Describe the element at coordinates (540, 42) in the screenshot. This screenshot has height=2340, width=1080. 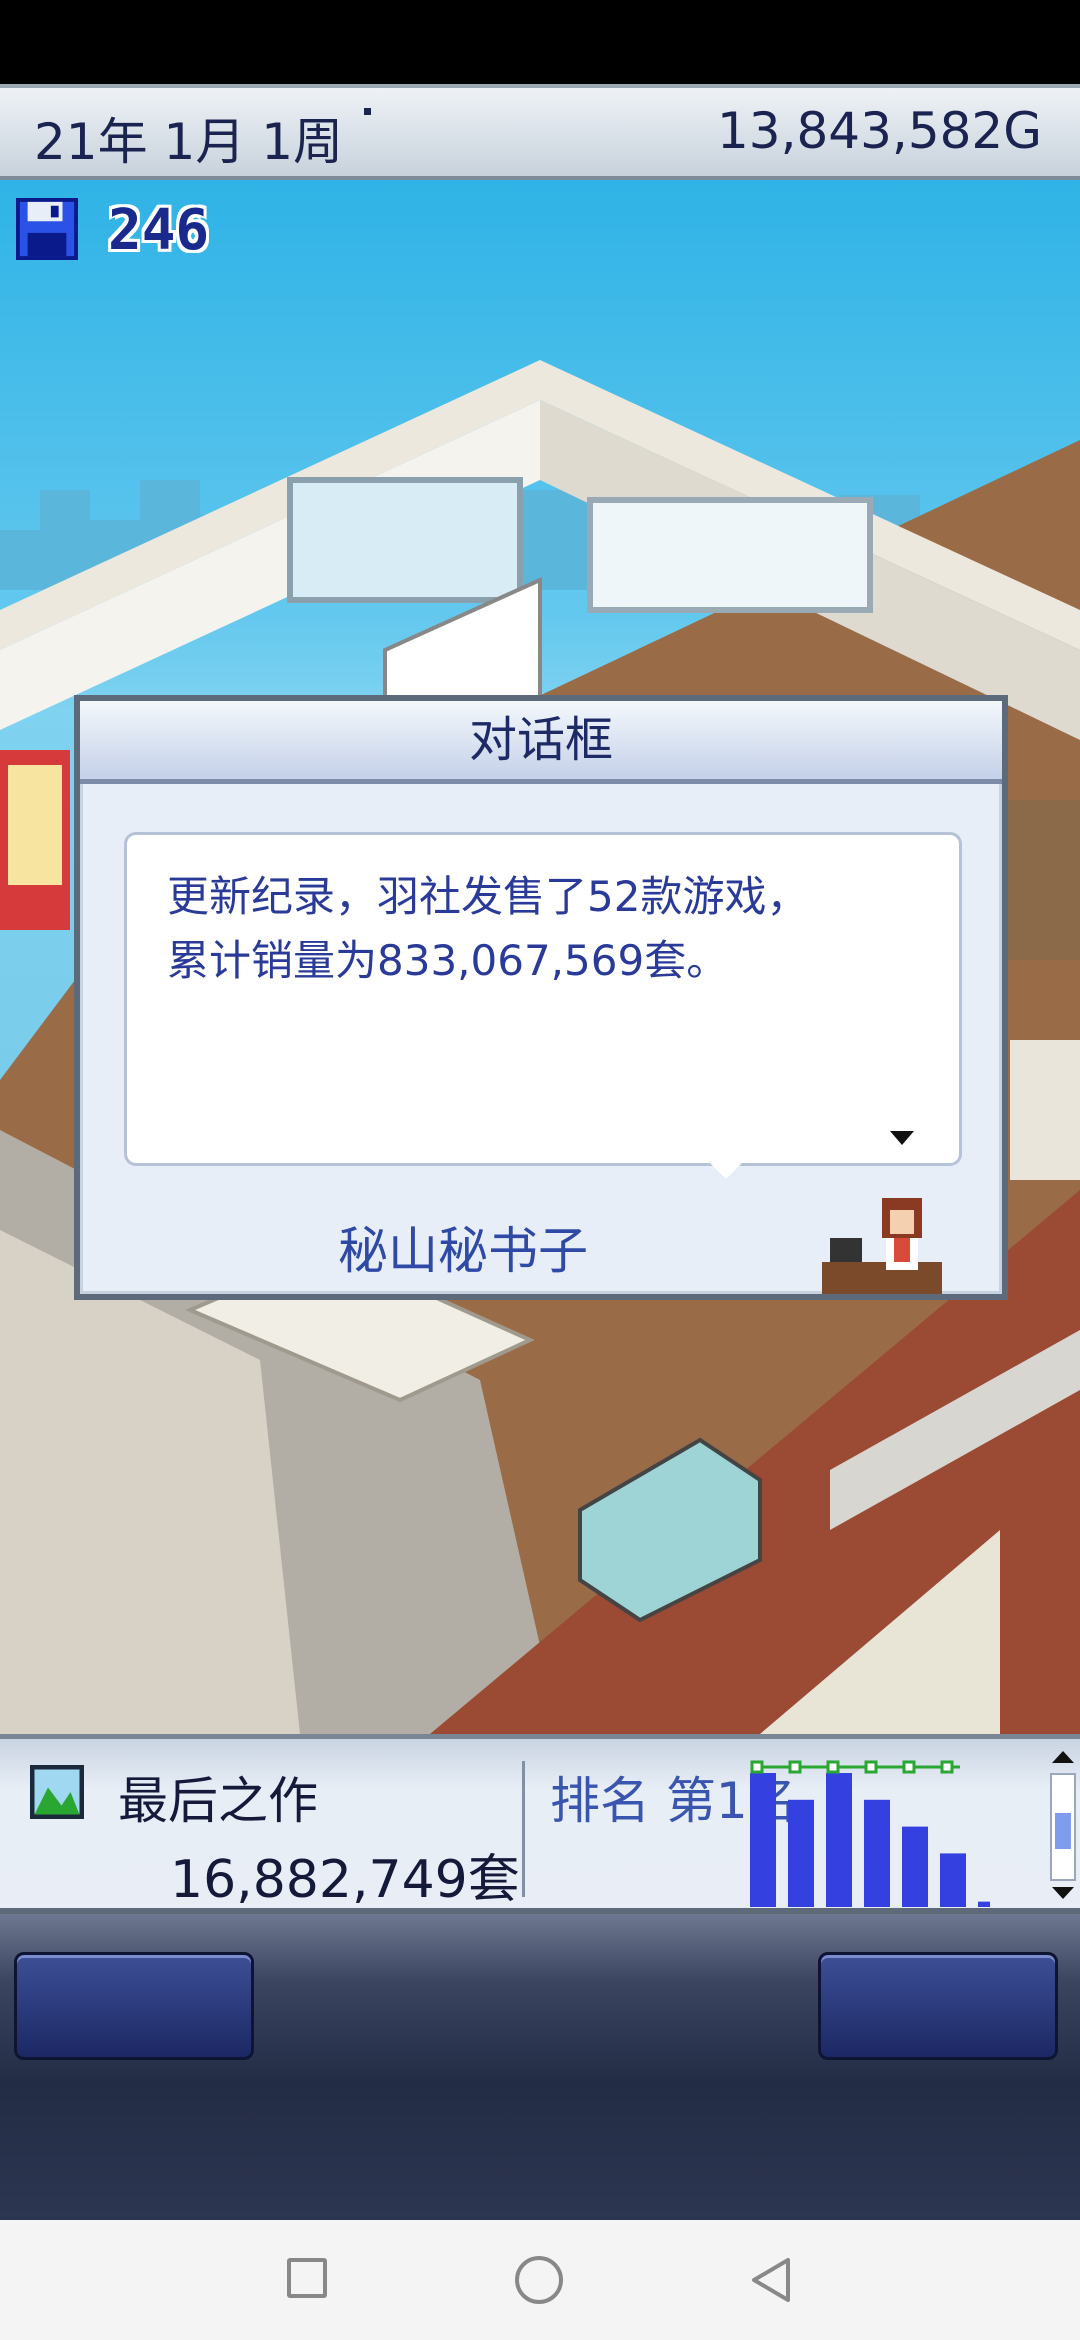
I see `status-bar` at that location.